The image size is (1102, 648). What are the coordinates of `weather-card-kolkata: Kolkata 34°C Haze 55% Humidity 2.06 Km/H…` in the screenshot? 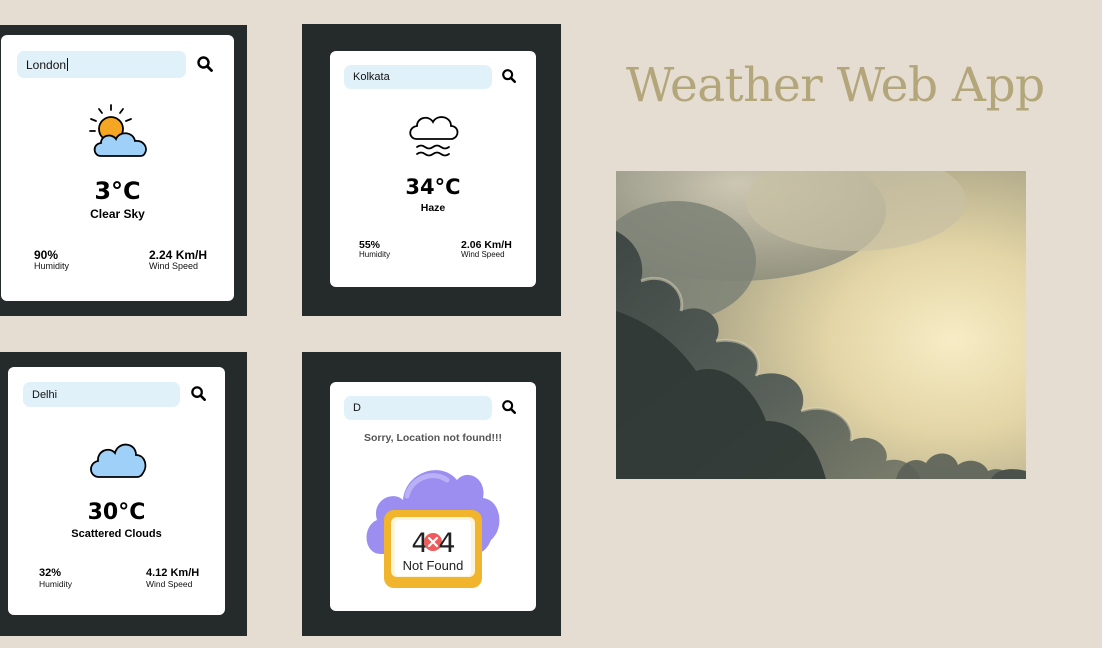 It's located at (433, 169).